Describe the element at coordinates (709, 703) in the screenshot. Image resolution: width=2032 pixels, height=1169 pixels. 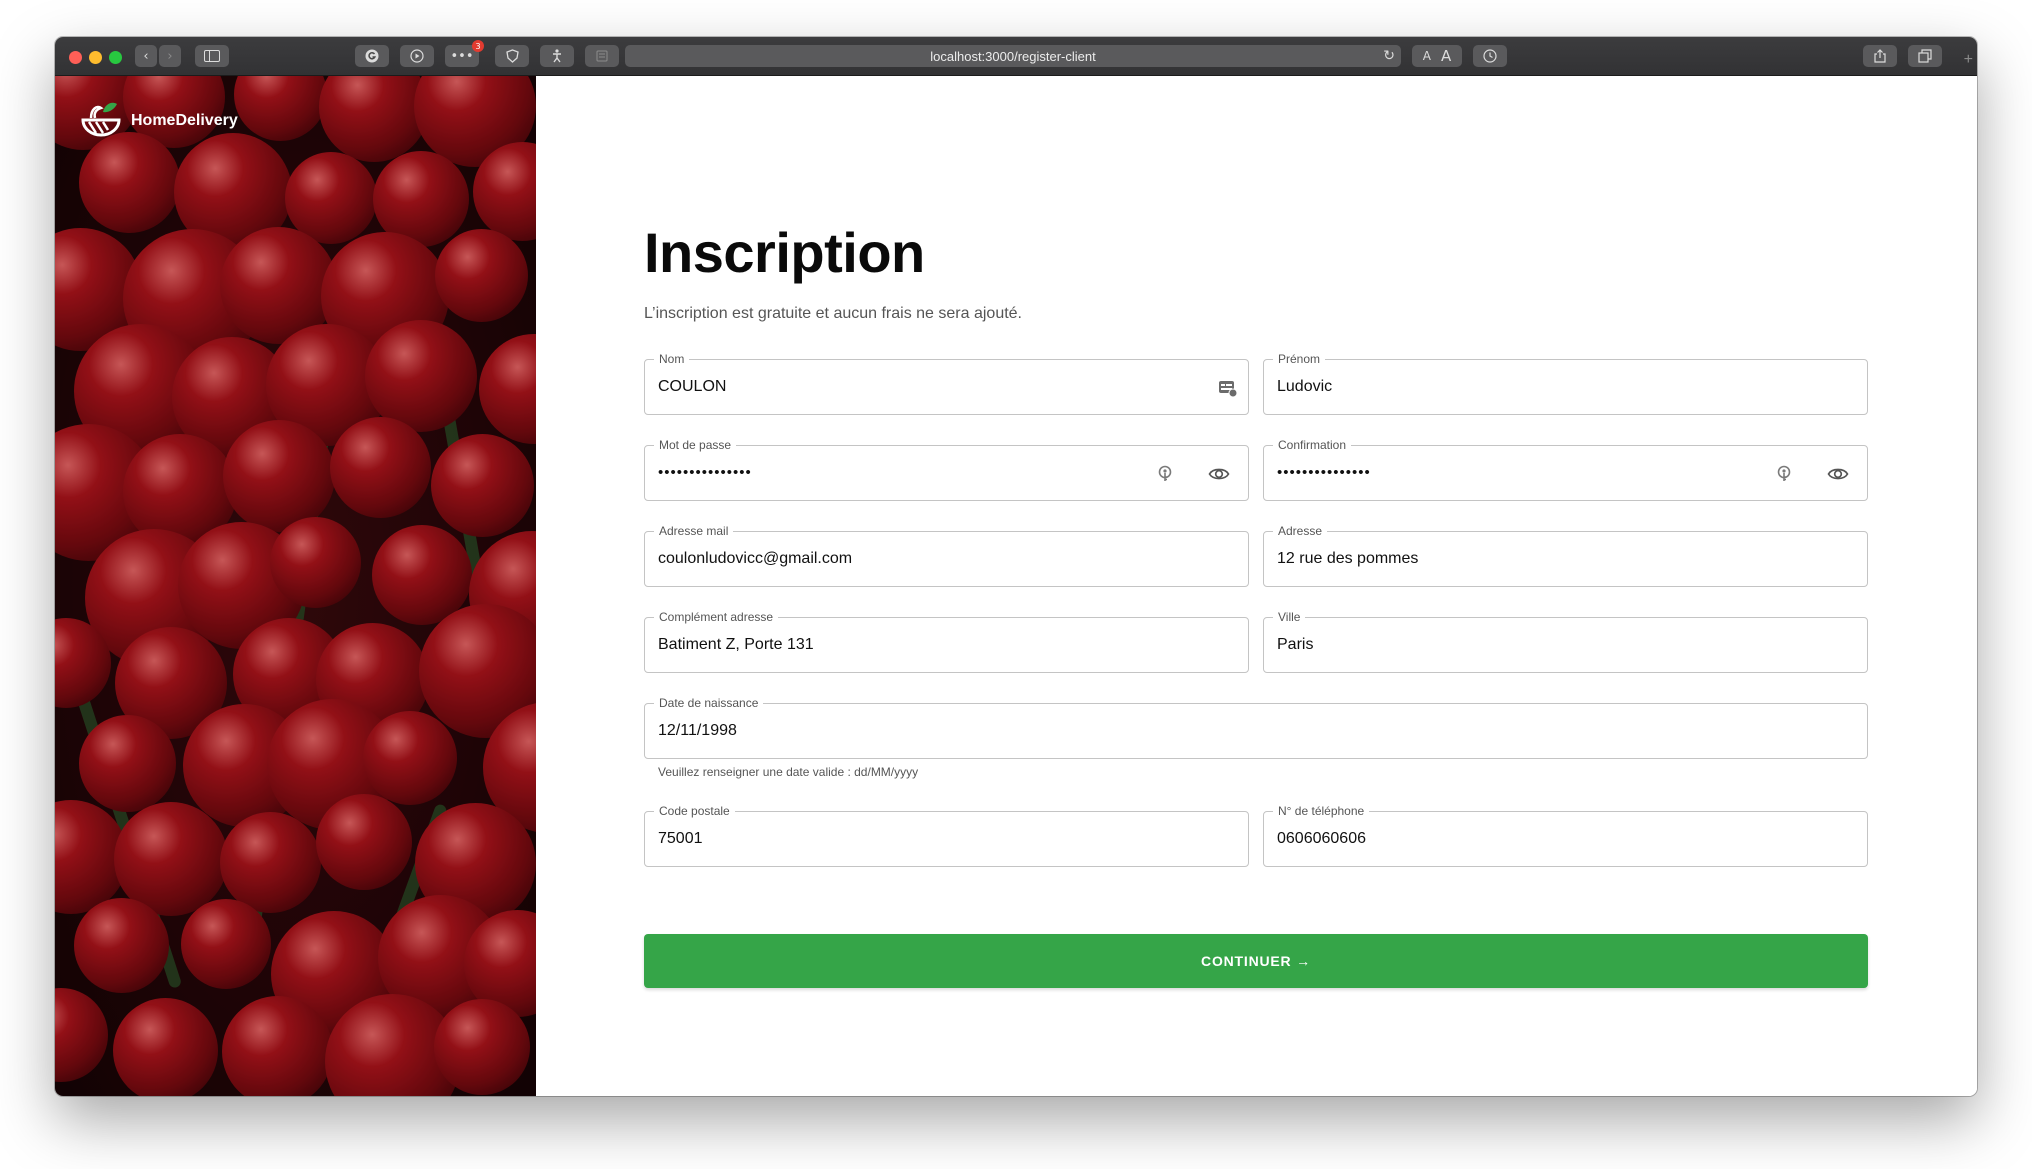
I see `birth-date-label: Date de naissance` at that location.